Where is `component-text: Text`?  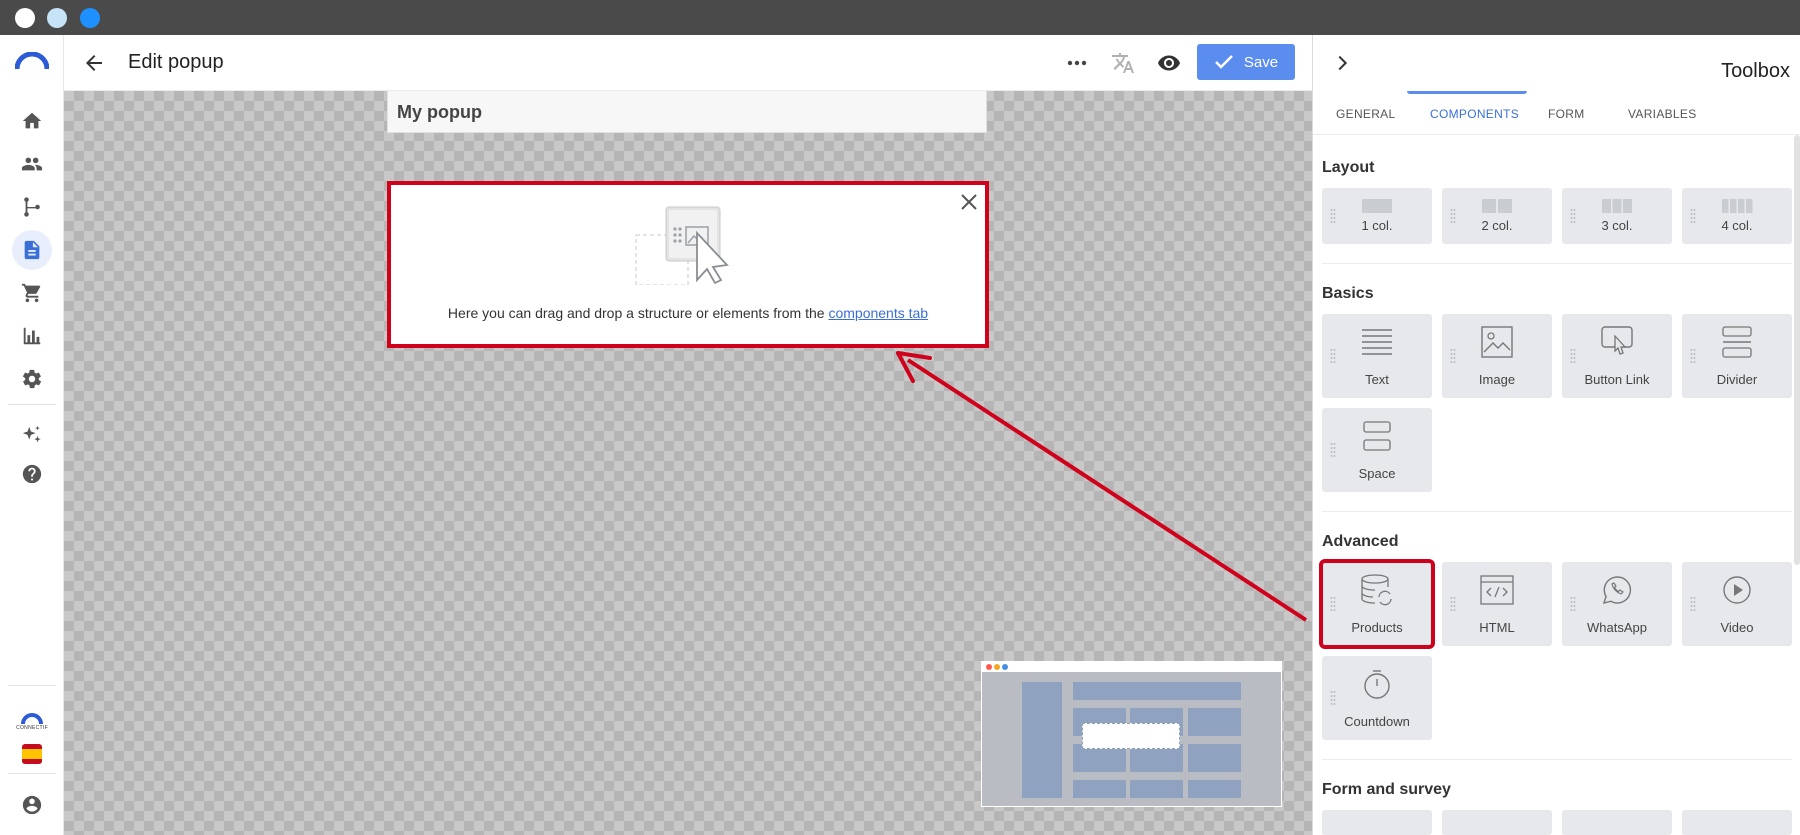
component-text: Text is located at coordinates (1377, 356).